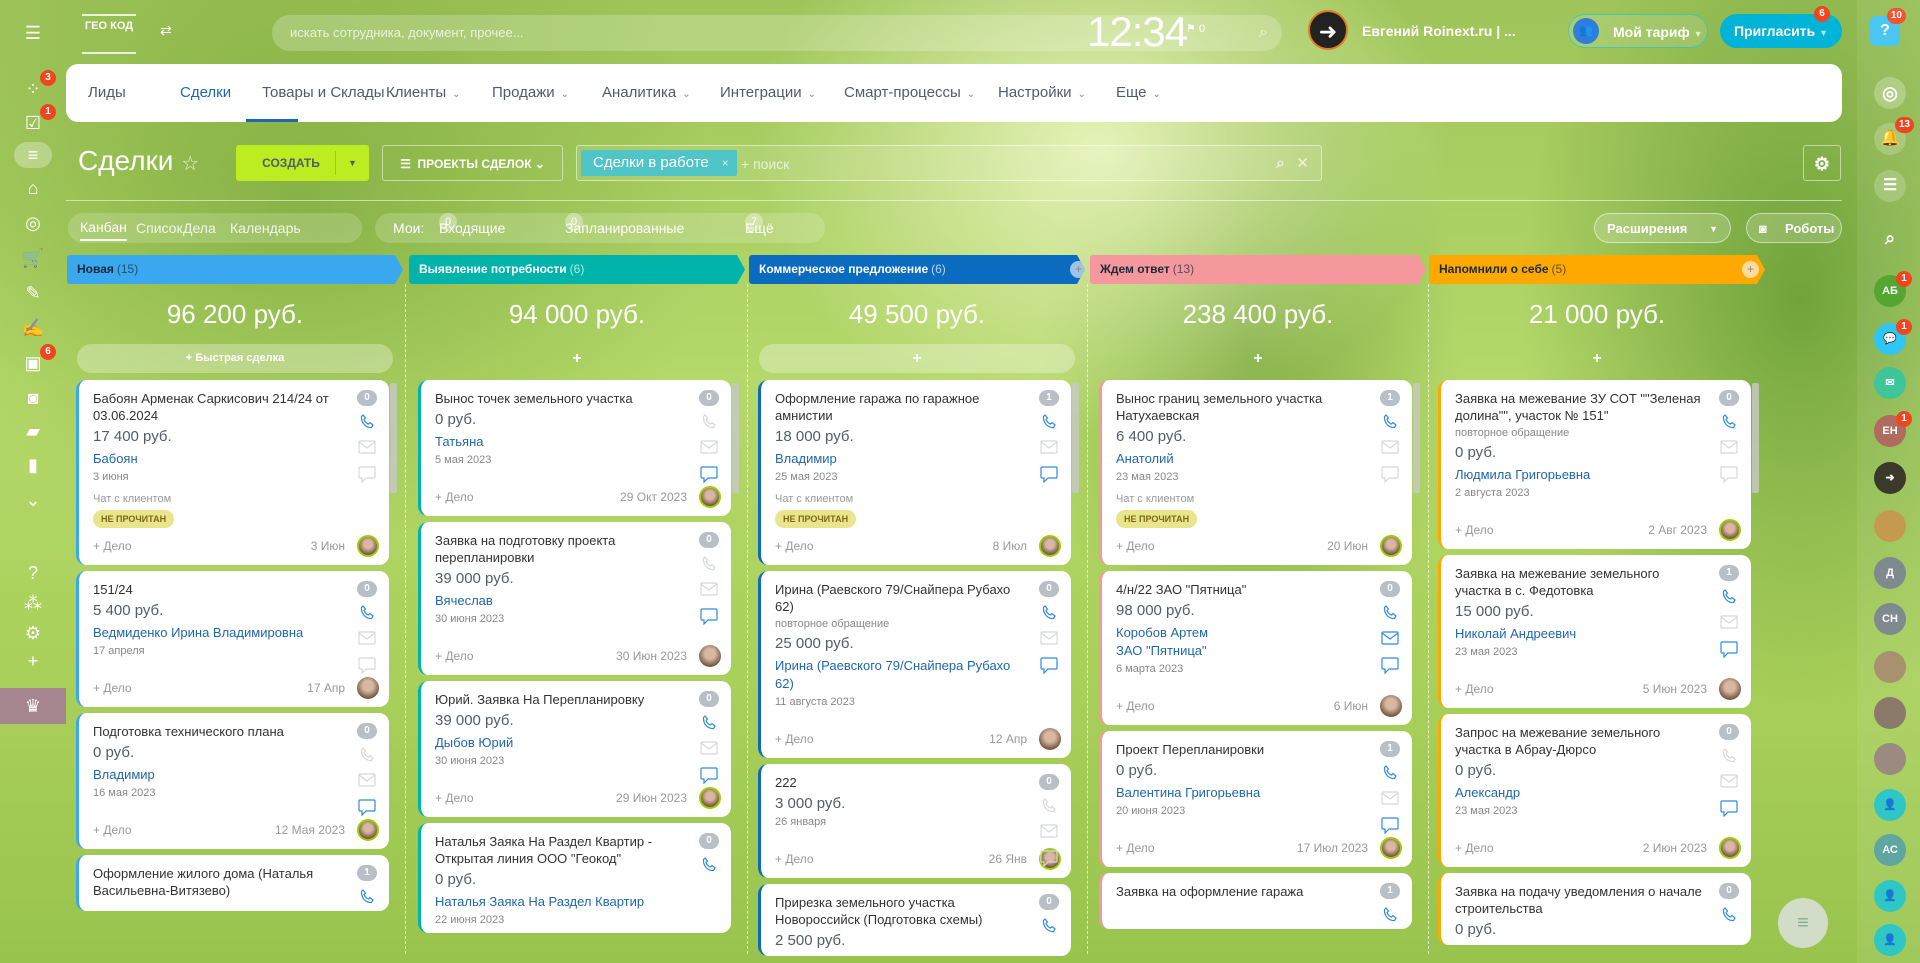 Image resolution: width=1920 pixels, height=963 pixels. Describe the element at coordinates (917, 358) in the screenshot. I see `add-deal-button: +` at that location.